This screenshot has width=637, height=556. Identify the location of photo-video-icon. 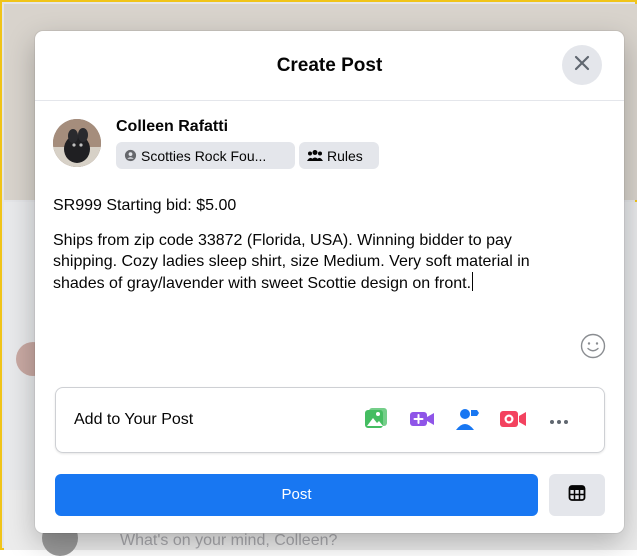
(376, 421).